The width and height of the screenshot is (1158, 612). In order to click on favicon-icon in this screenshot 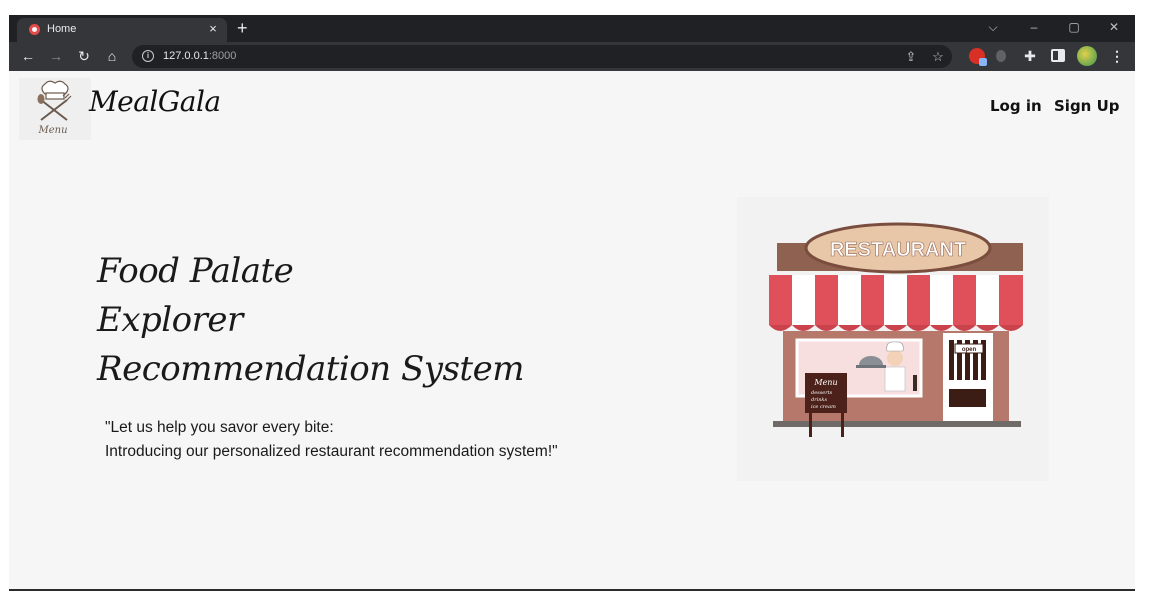, I will do `click(34, 29)`.